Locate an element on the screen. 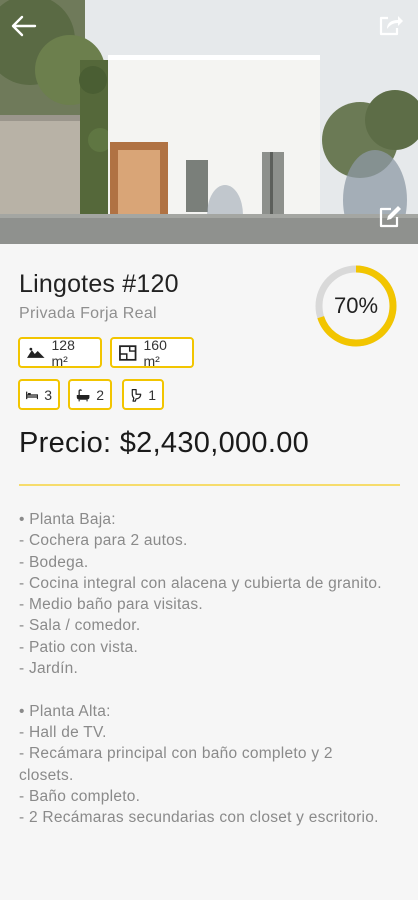  progress-ring: 70% is located at coordinates (356, 306).